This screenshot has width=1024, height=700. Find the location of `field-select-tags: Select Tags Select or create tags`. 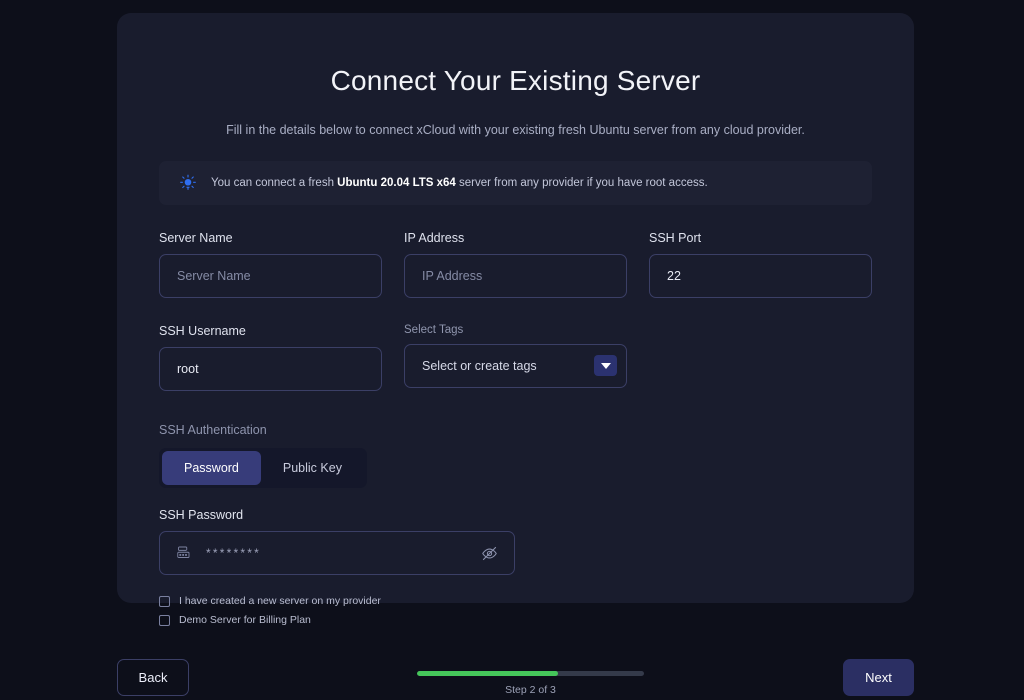

field-select-tags: Select Tags Select or create tags is located at coordinates (515, 357).